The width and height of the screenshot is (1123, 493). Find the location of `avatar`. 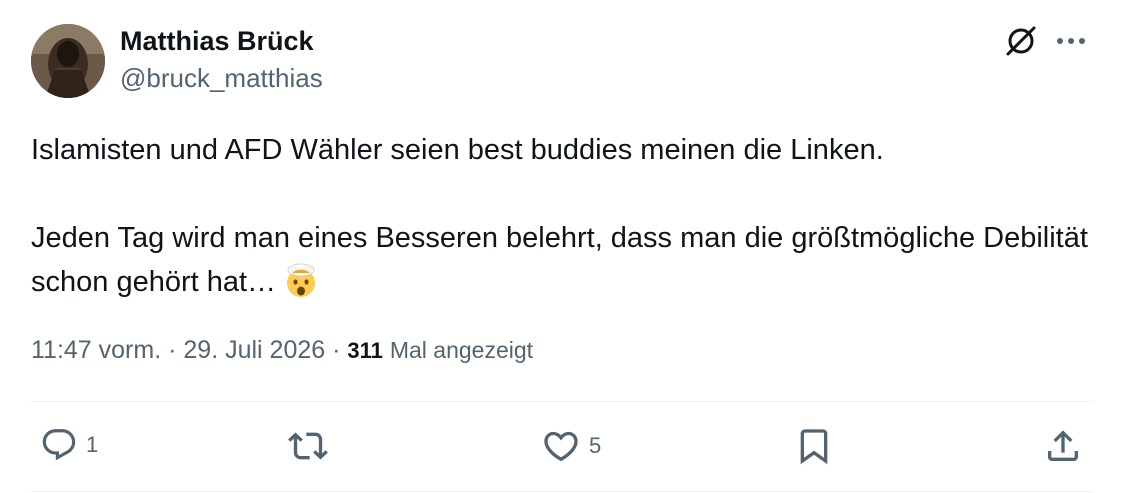

avatar is located at coordinates (68, 61).